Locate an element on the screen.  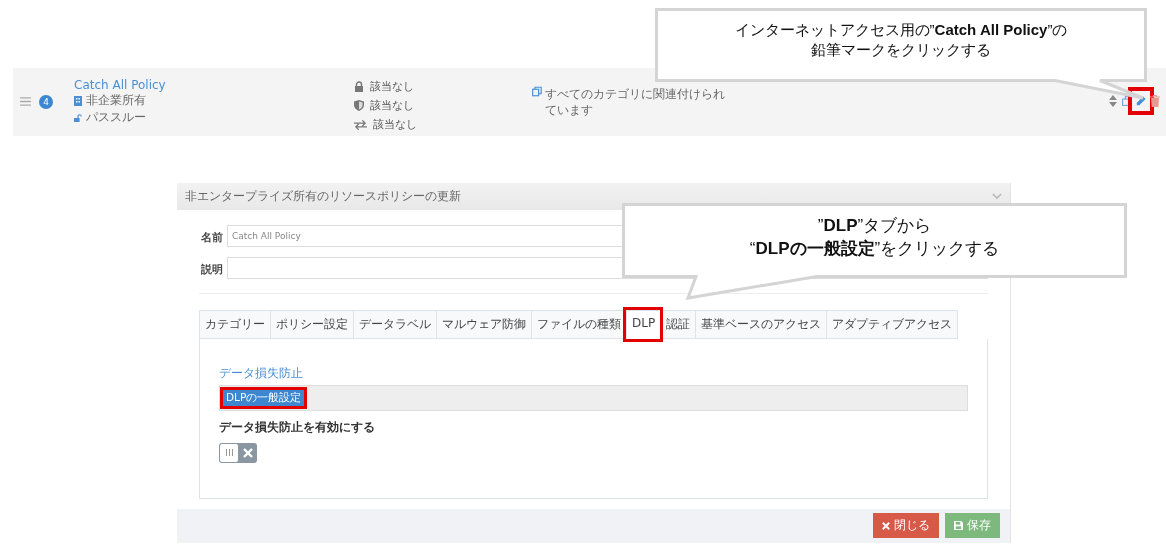
tab: アダプティブアクセス is located at coordinates (892, 324).